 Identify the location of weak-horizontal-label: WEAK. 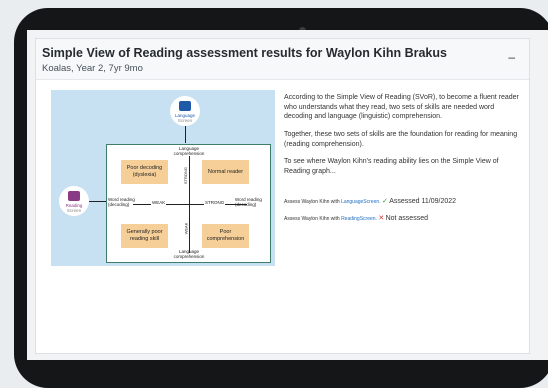
(159, 202).